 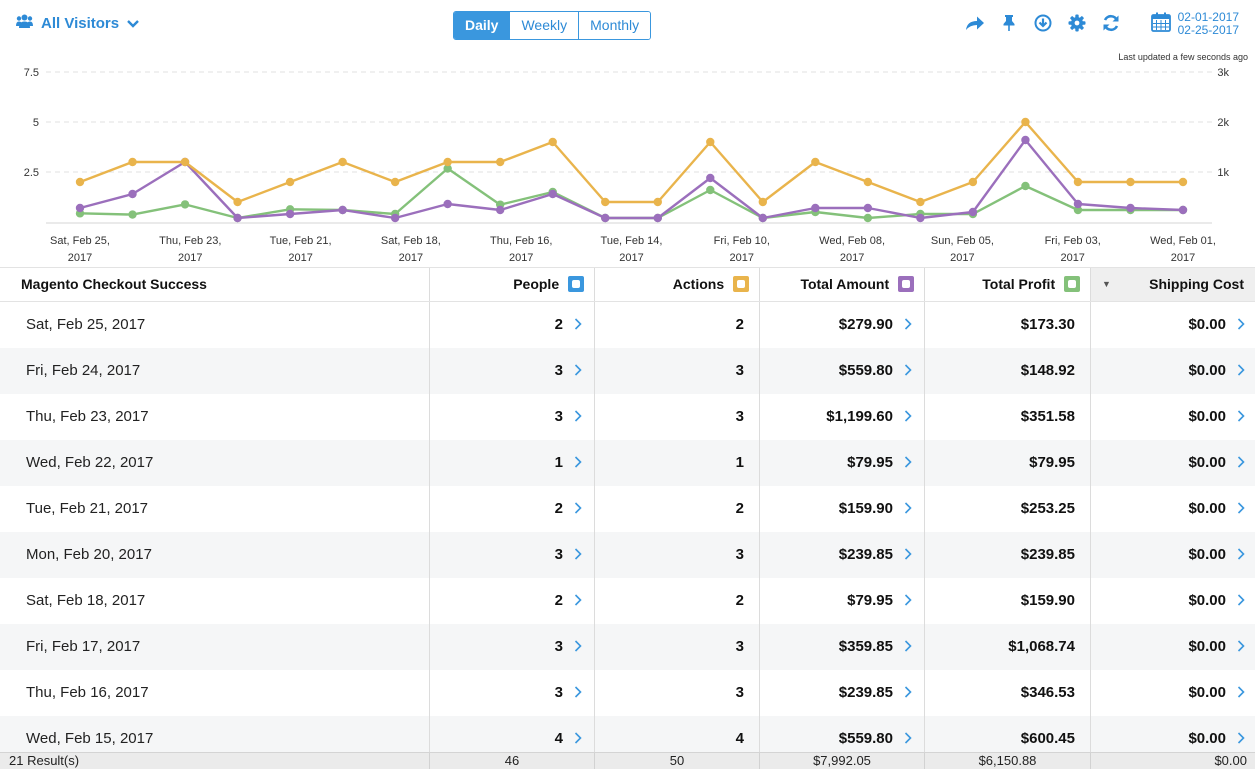 I want to click on sort-desc-icon: ▼, so click(x=1106, y=284).